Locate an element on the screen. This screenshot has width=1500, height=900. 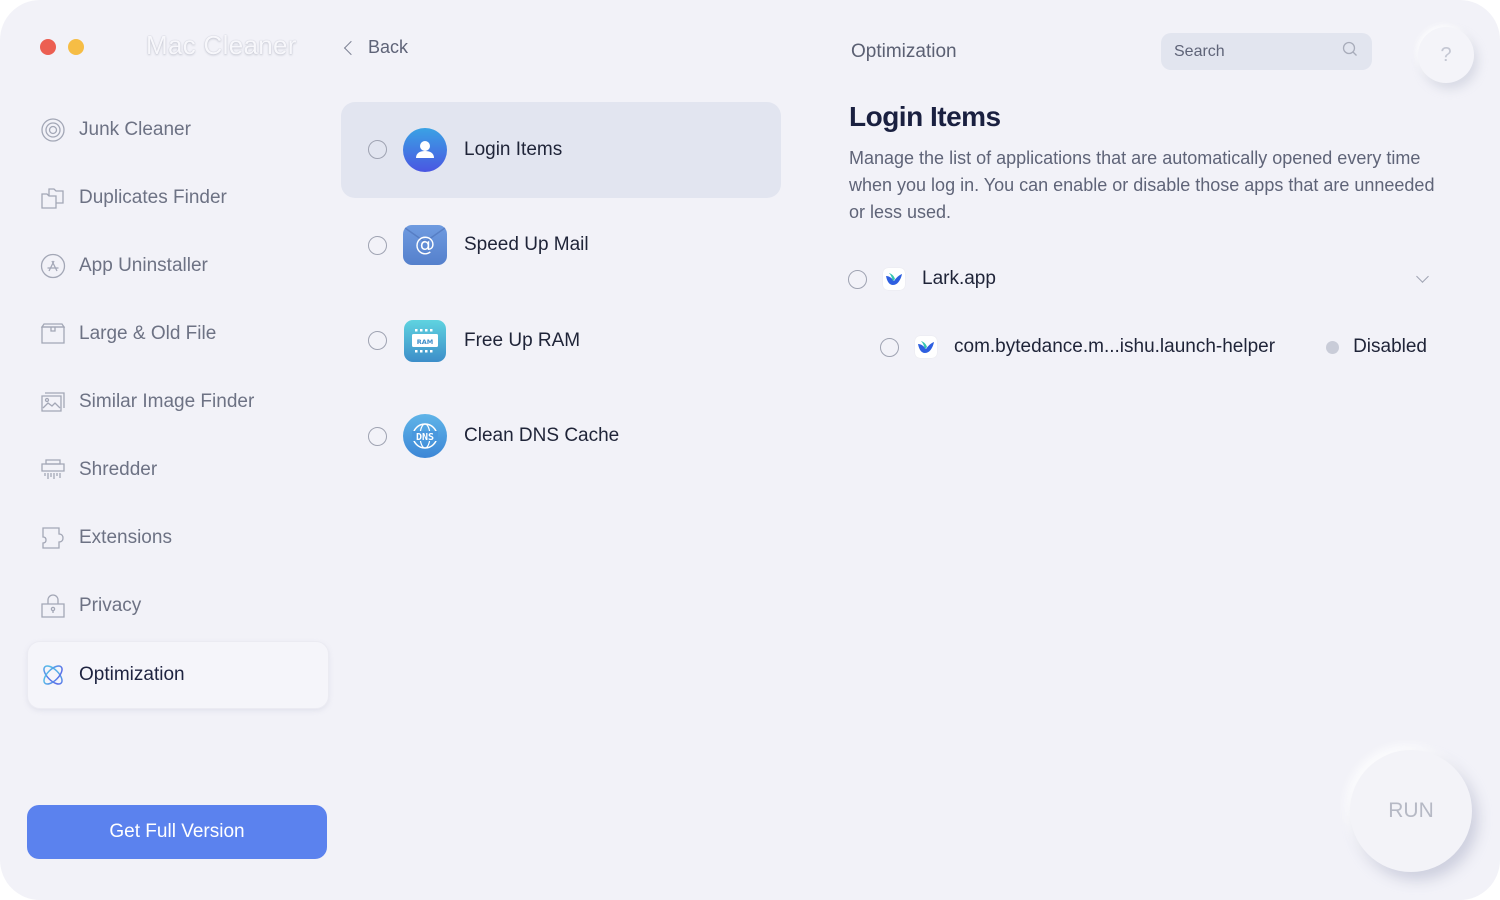
app-store-icon is located at coordinates (53, 266).